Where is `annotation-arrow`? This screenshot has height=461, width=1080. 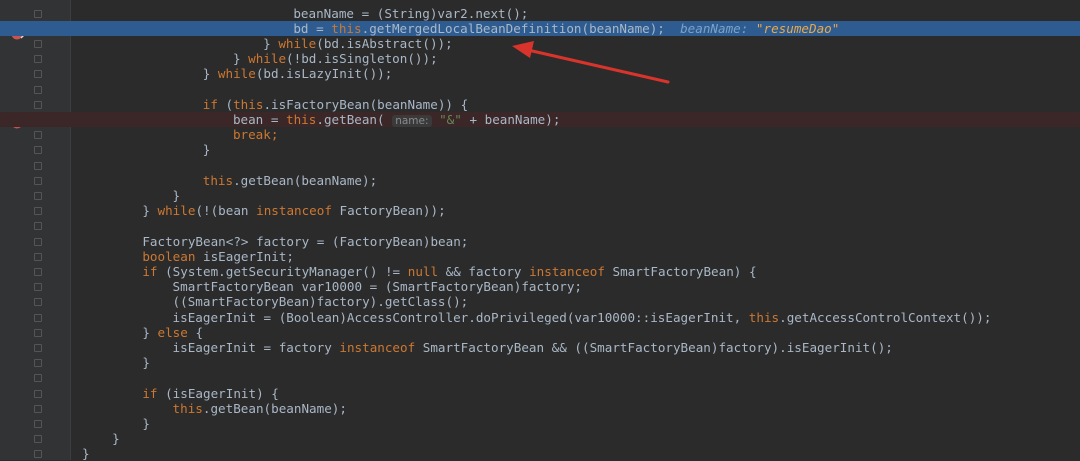 annotation-arrow is located at coordinates (591, 62).